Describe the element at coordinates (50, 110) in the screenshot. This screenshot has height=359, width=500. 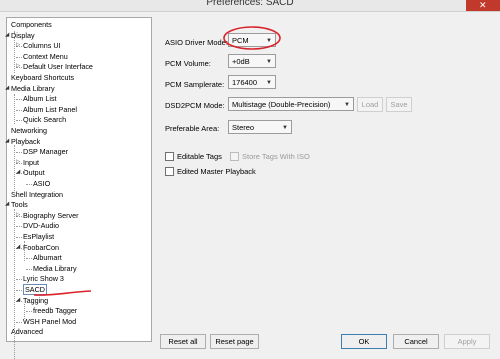
I see `tree-item: Album List Panel` at that location.